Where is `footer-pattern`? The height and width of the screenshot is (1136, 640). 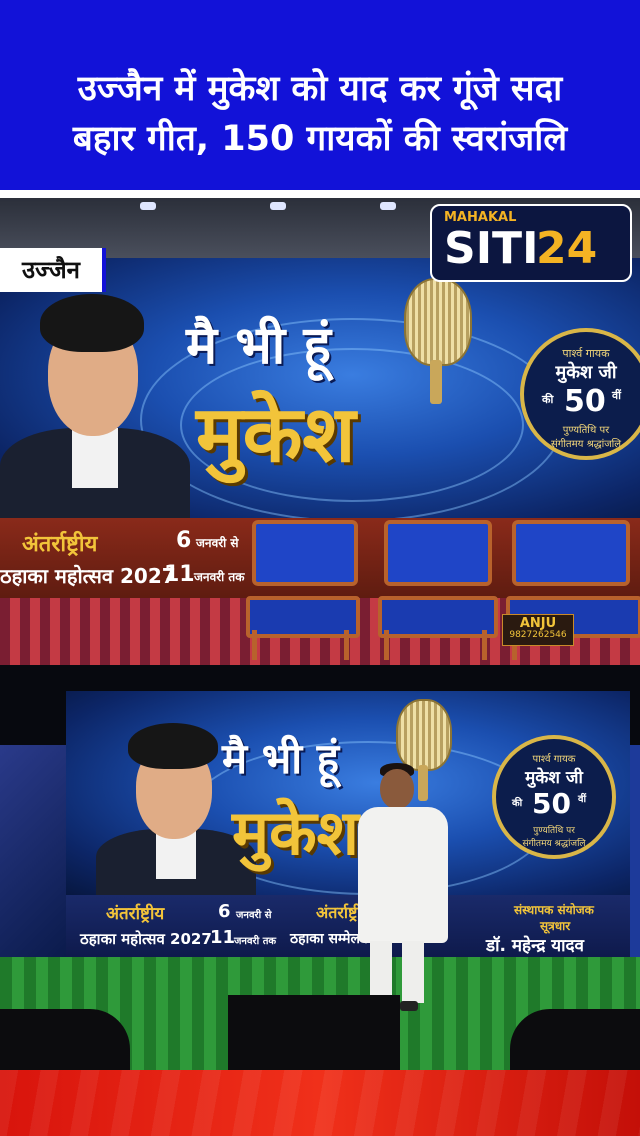 footer-pattern is located at coordinates (320, 1103).